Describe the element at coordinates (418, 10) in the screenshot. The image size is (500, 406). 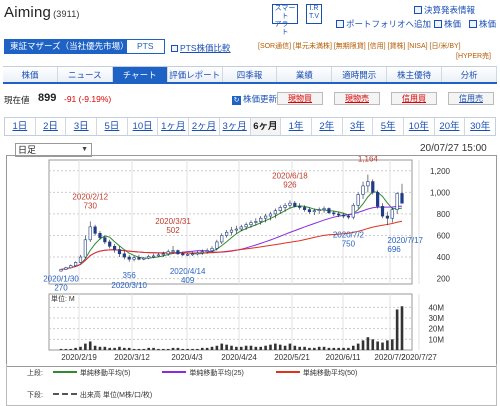
I see `calendar-icon` at that location.